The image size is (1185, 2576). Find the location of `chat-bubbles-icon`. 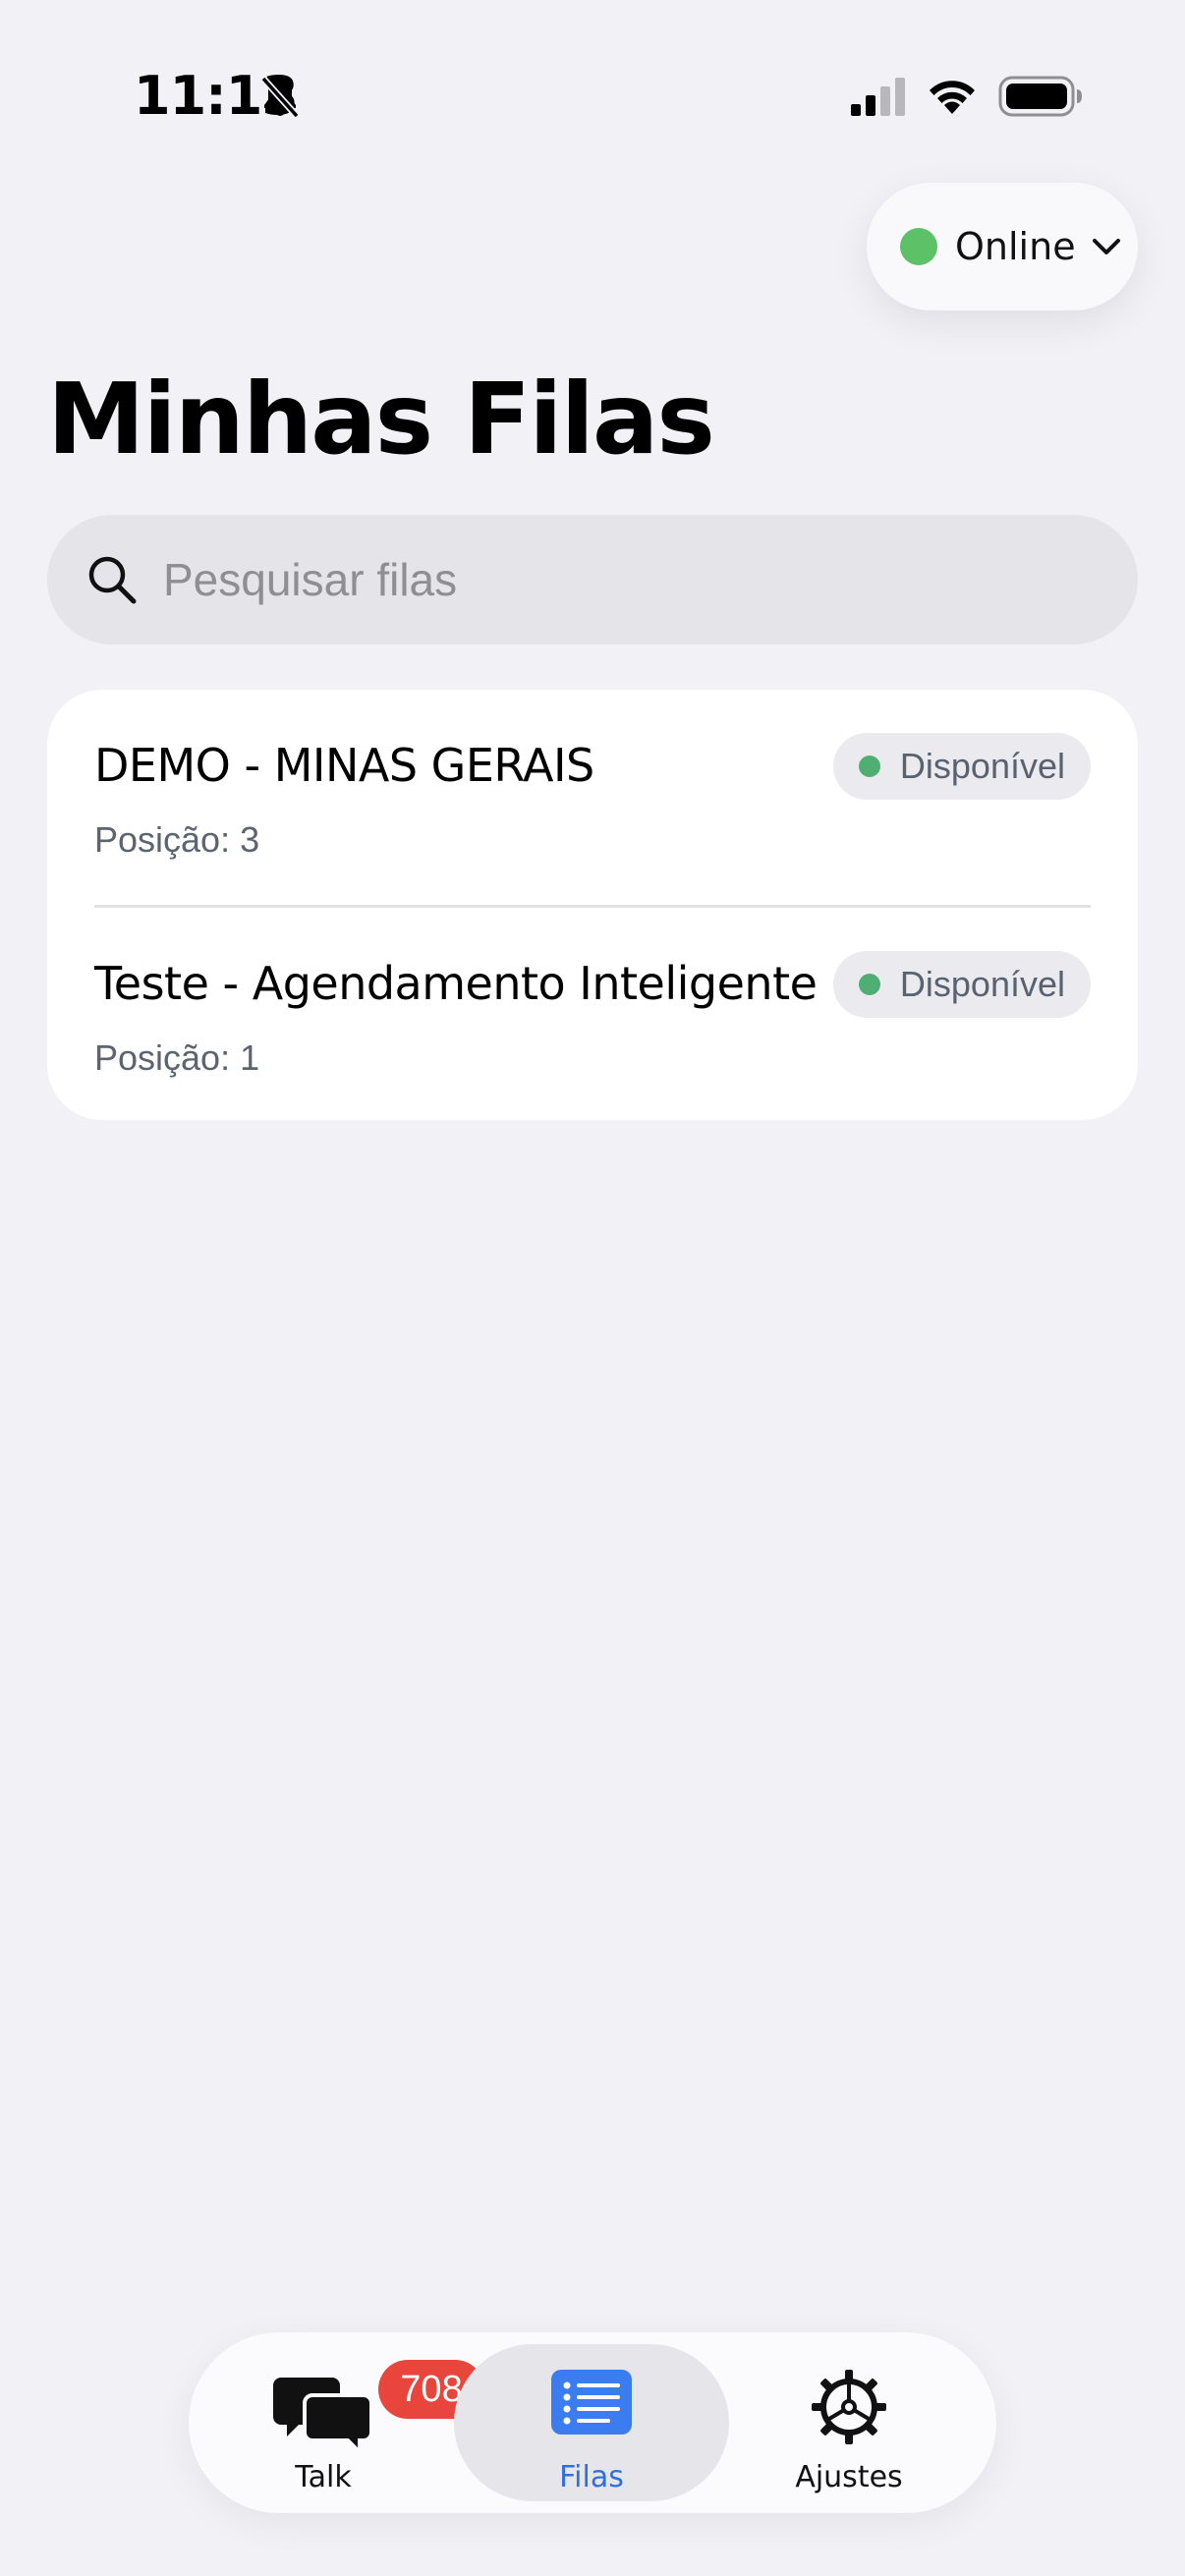

chat-bubbles-icon is located at coordinates (323, 2415).